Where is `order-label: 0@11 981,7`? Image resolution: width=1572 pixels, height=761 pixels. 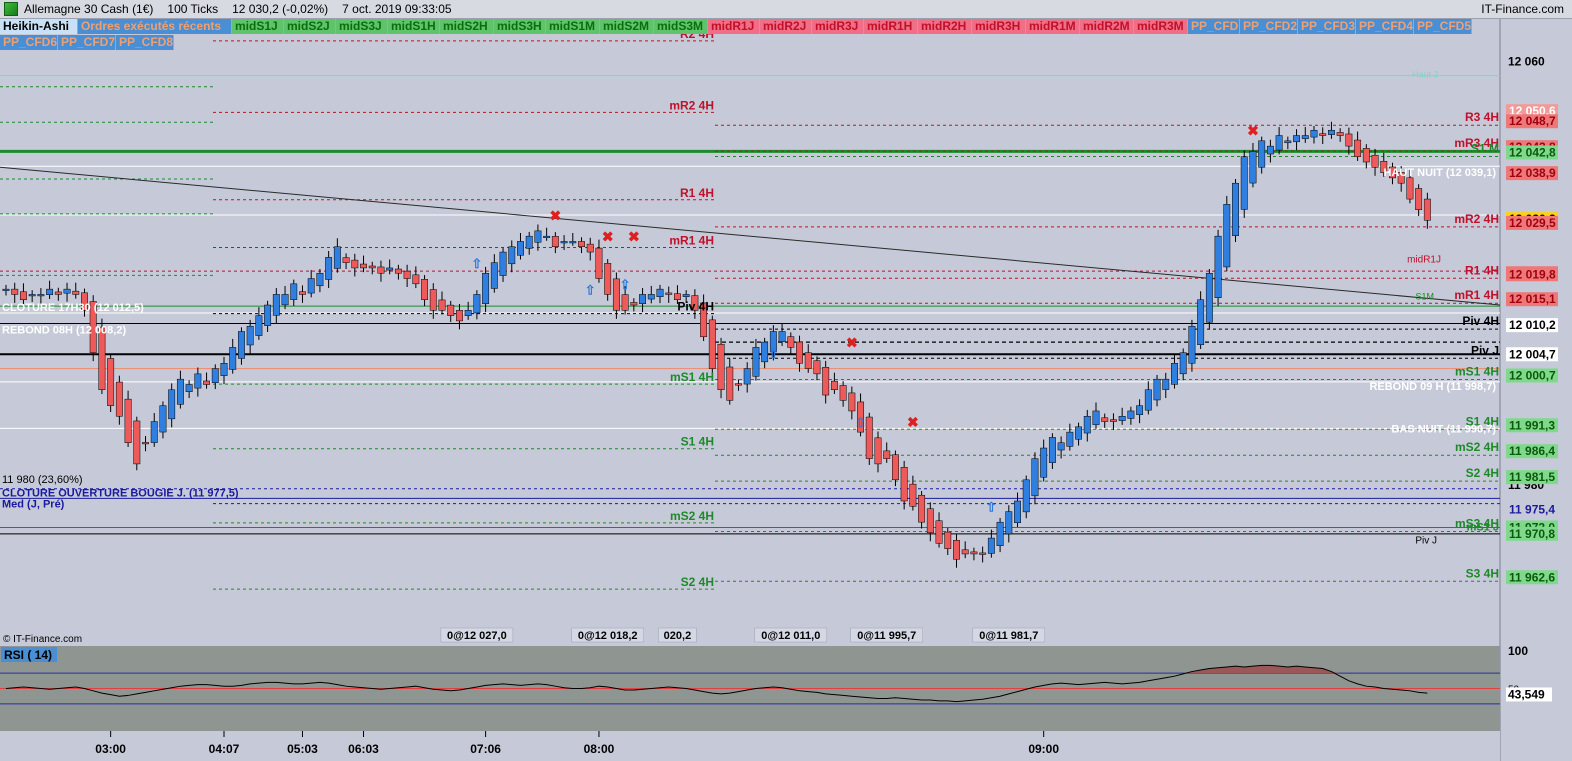 order-label: 0@11 981,7 is located at coordinates (1008, 636).